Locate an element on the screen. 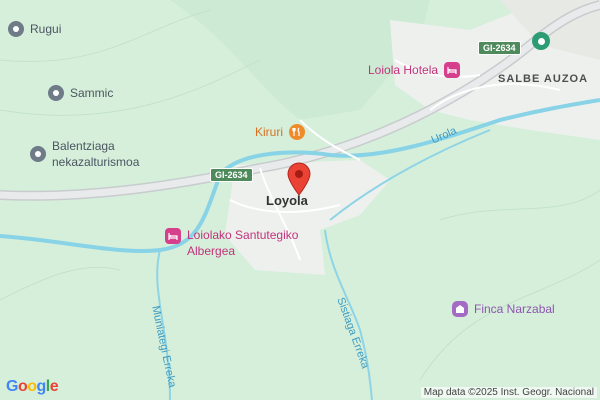 This screenshot has width=600, height=400. poi-loiolako-santutegiko-albergea: Loiolako Santutegiko Albergea is located at coordinates (231, 243).